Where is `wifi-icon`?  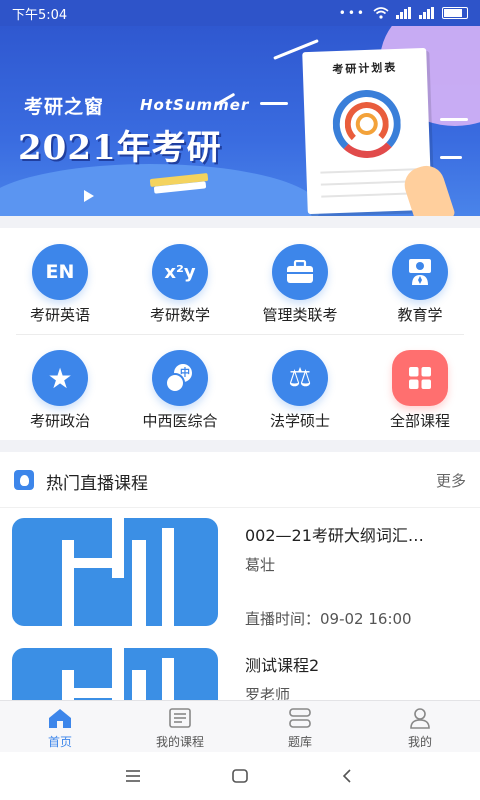 wifi-icon is located at coordinates (381, 13).